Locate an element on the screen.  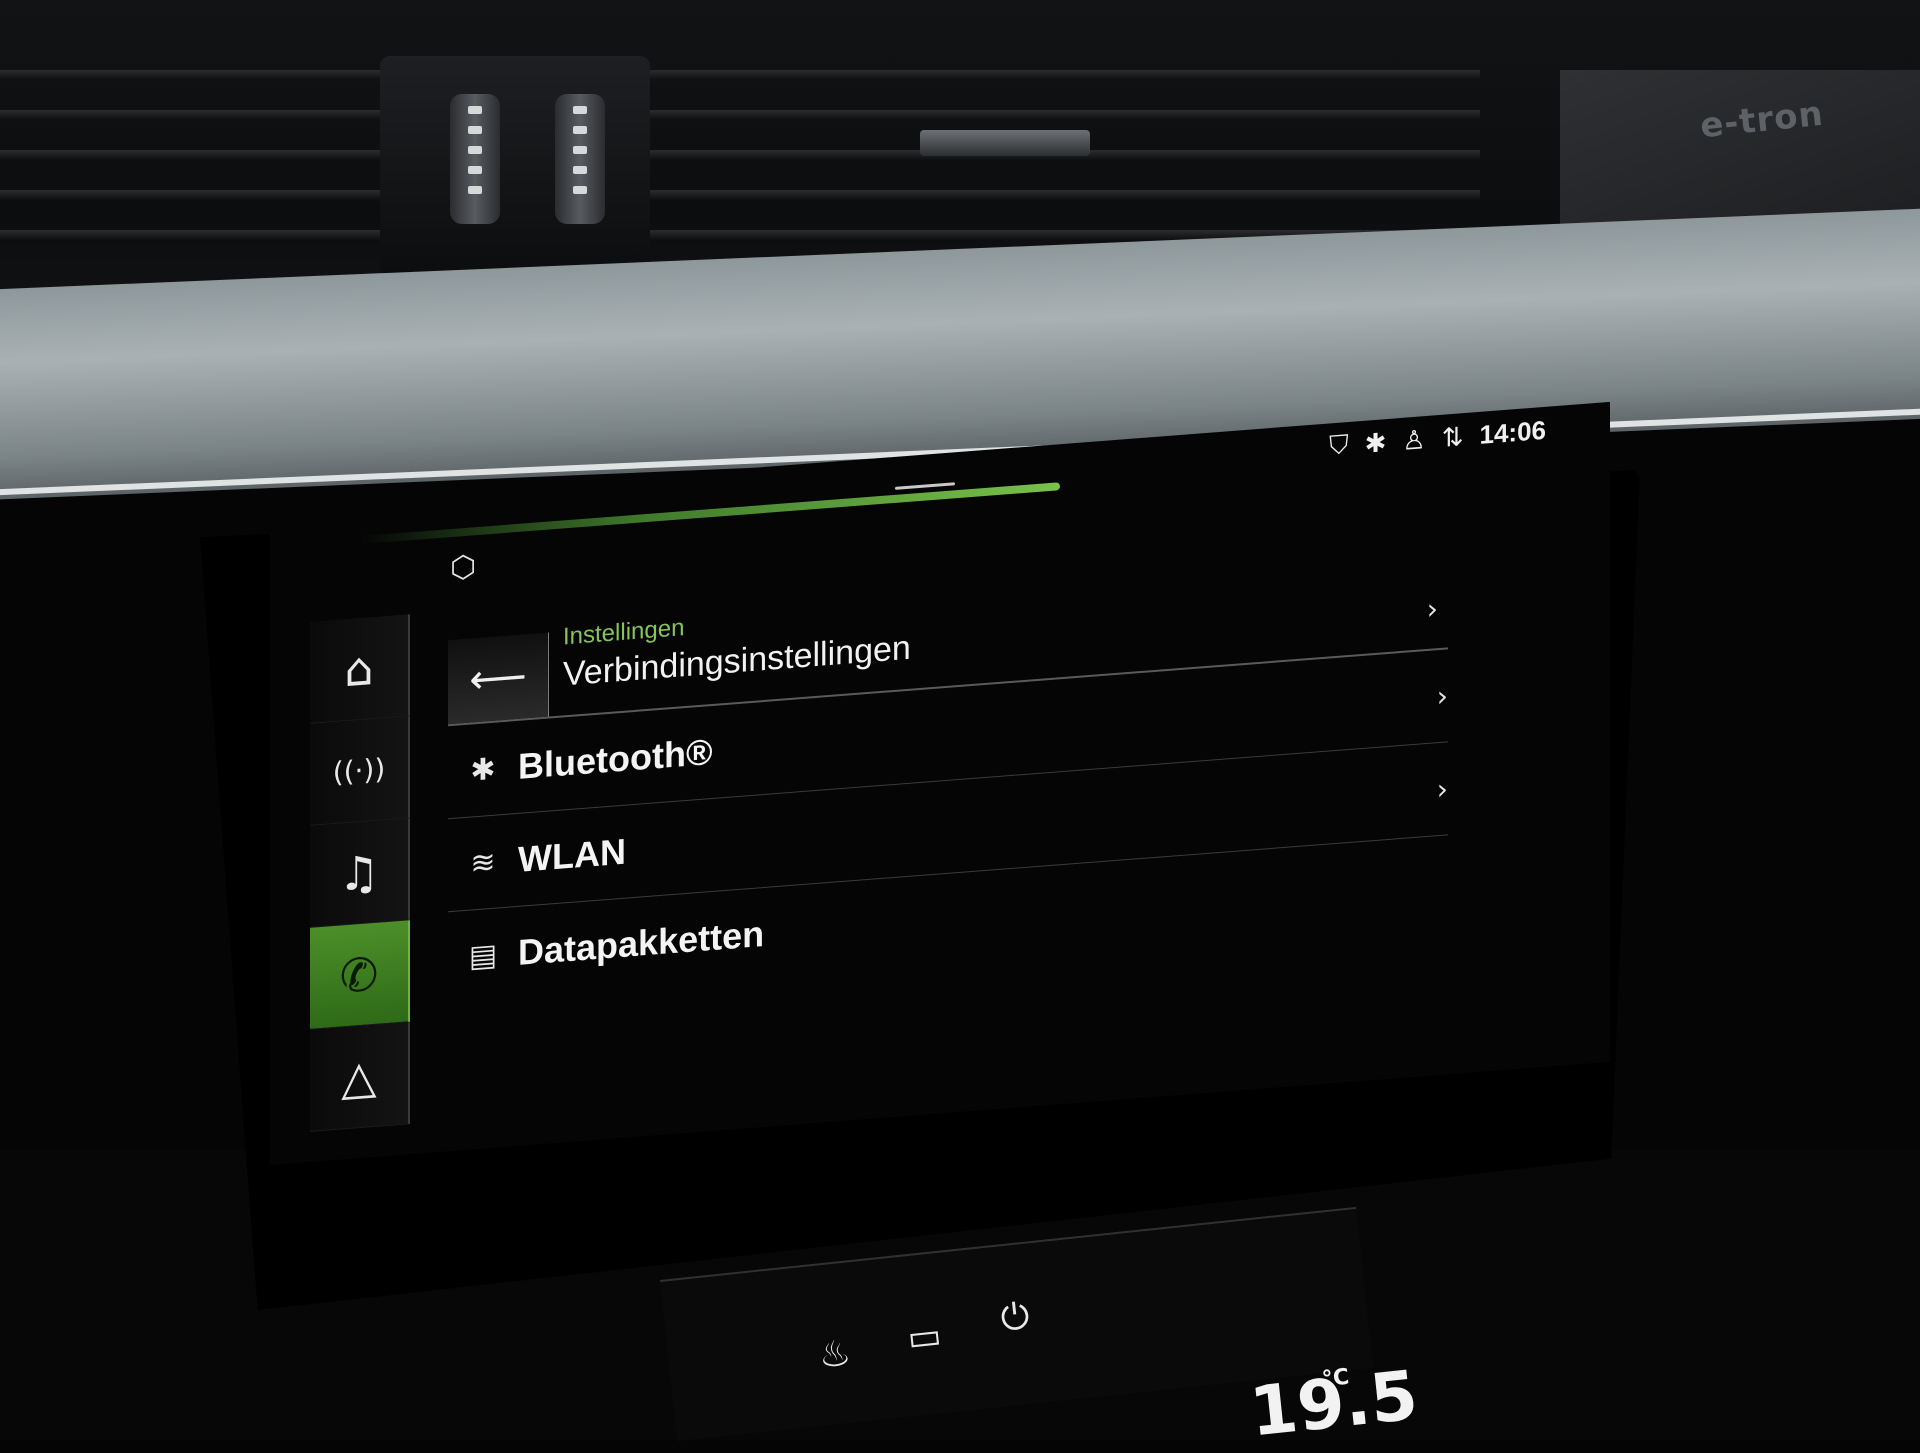
back-button: ⟵ is located at coordinates (498, 678).